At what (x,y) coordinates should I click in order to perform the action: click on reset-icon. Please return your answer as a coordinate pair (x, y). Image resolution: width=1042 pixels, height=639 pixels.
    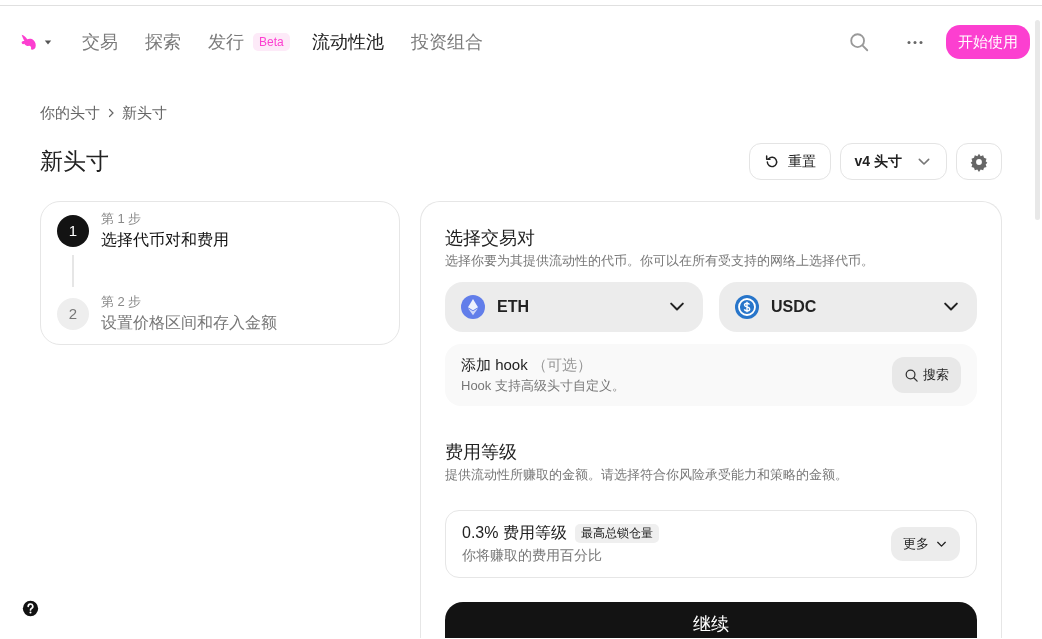
    Looking at the image, I should click on (771, 161).